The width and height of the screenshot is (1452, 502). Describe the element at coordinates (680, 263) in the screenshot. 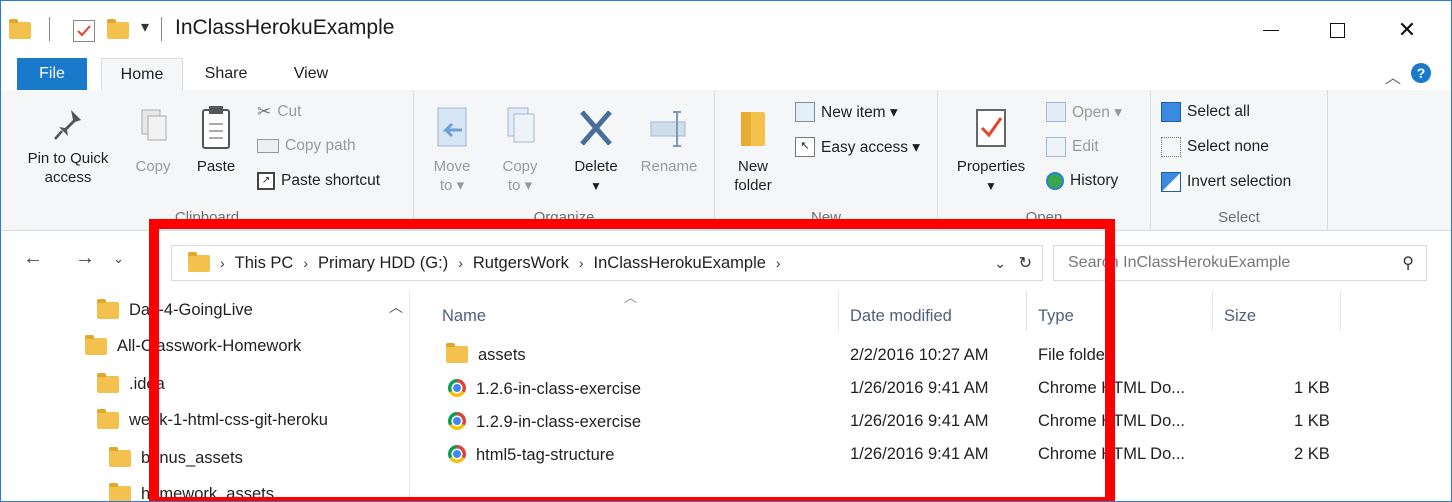

I see `breadcrumb-inclassherokuexample: InClassHerokuExample` at that location.